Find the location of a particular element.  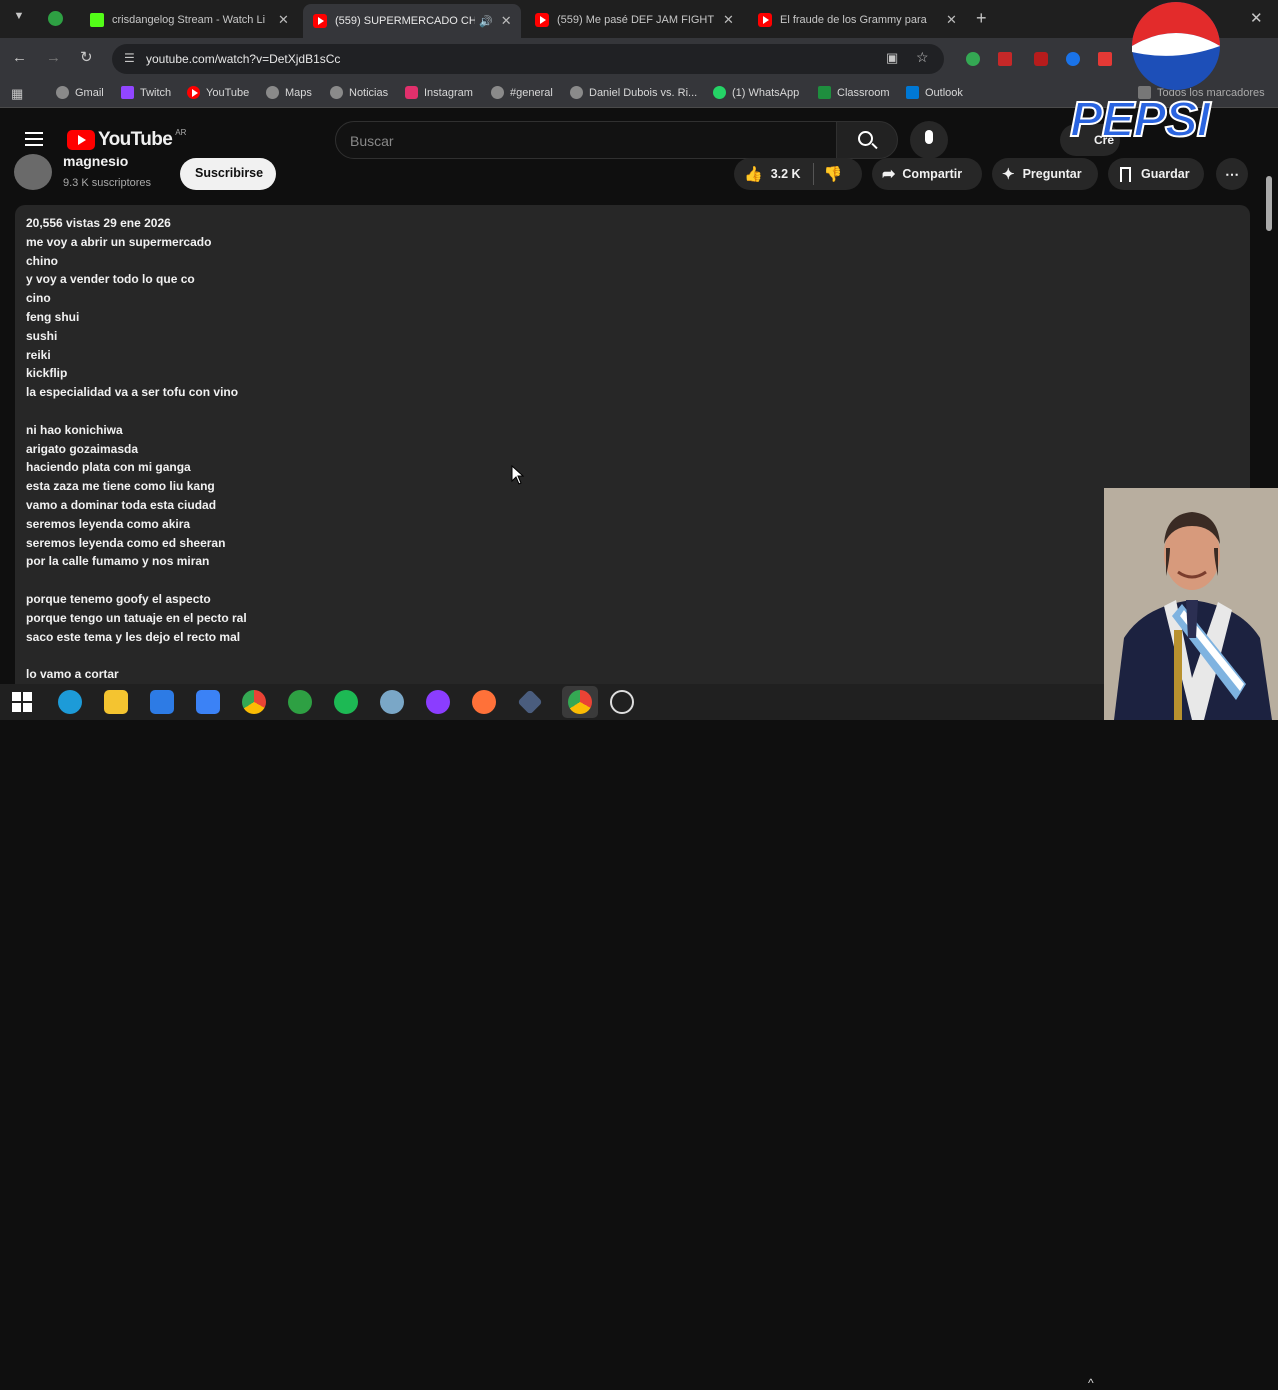

tab-title: crisdangelog Stream - Watch Li is located at coordinates (189, 20).